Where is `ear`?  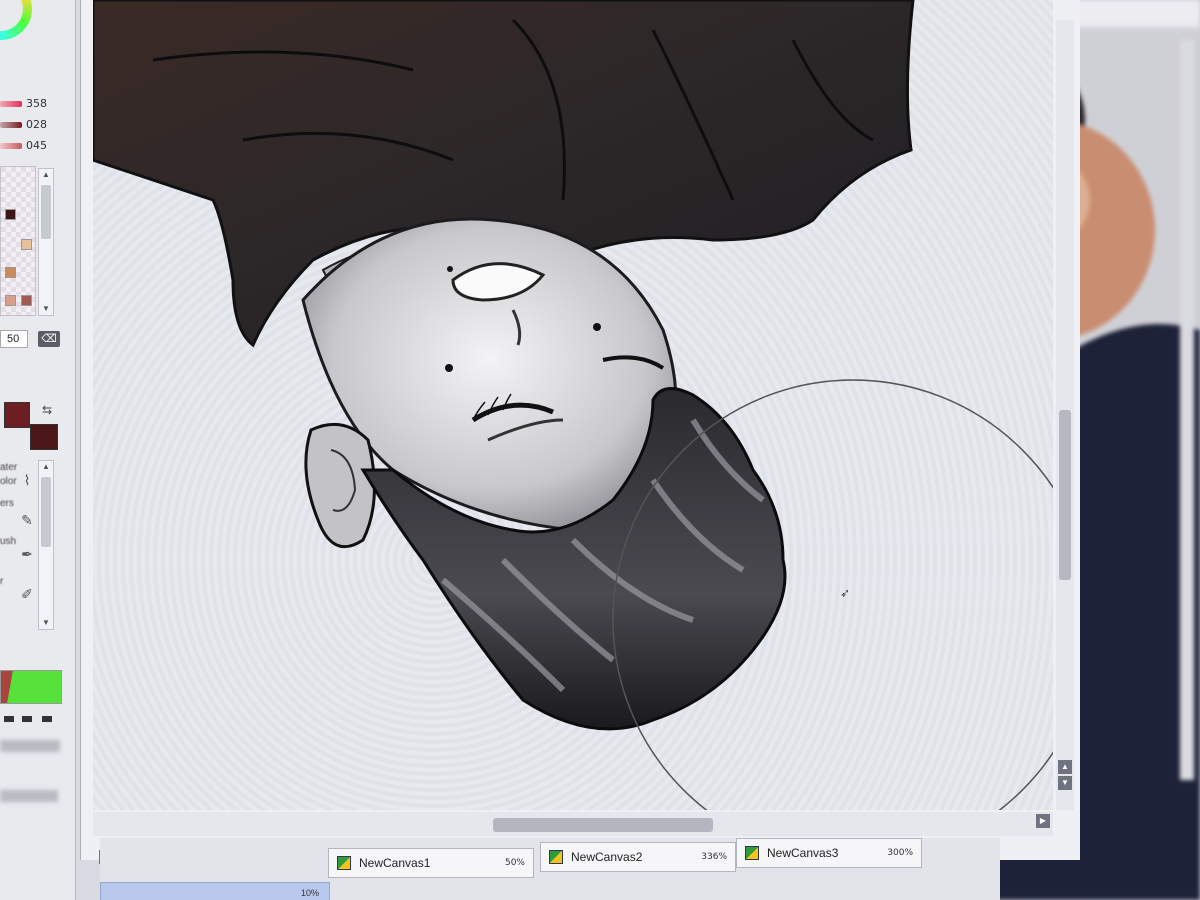
ear is located at coordinates (340, 485).